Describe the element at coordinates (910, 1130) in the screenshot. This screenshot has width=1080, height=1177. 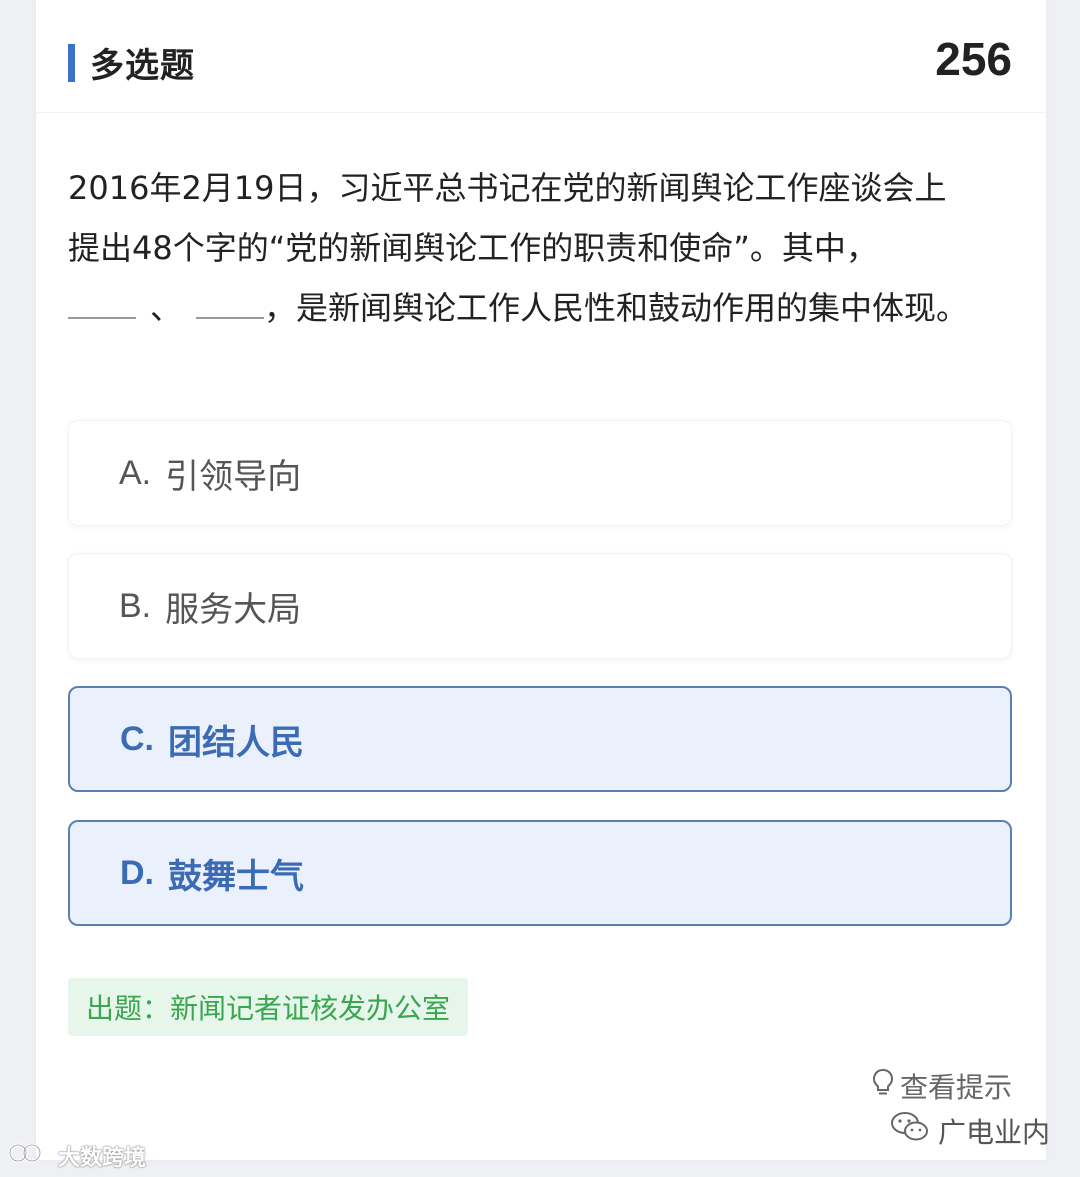
I see `wechat-icon` at that location.